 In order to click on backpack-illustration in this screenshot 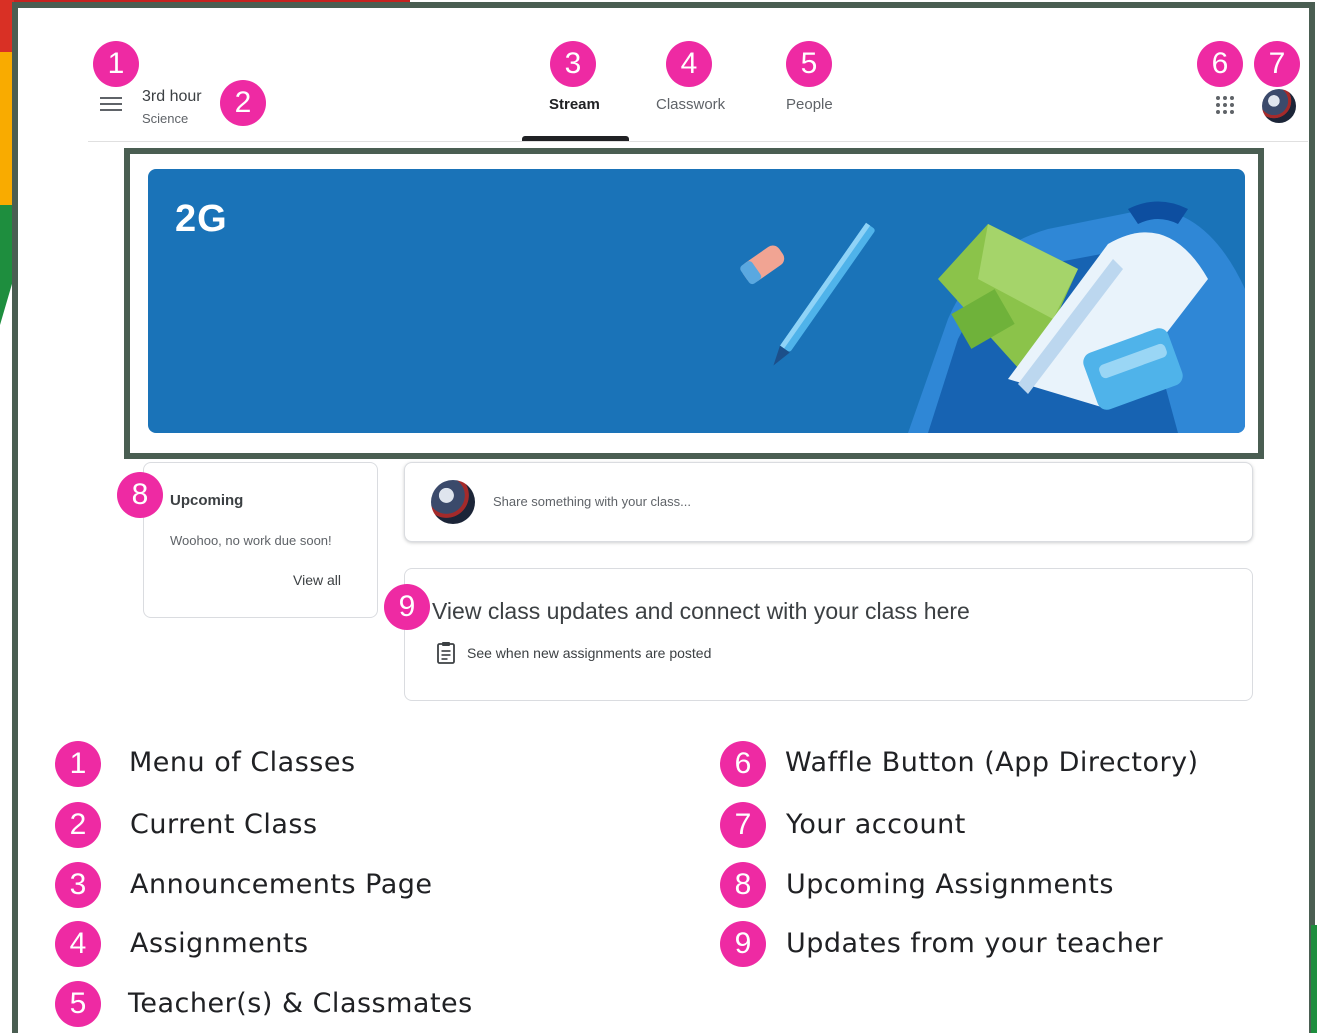, I will do `click(992, 317)`.